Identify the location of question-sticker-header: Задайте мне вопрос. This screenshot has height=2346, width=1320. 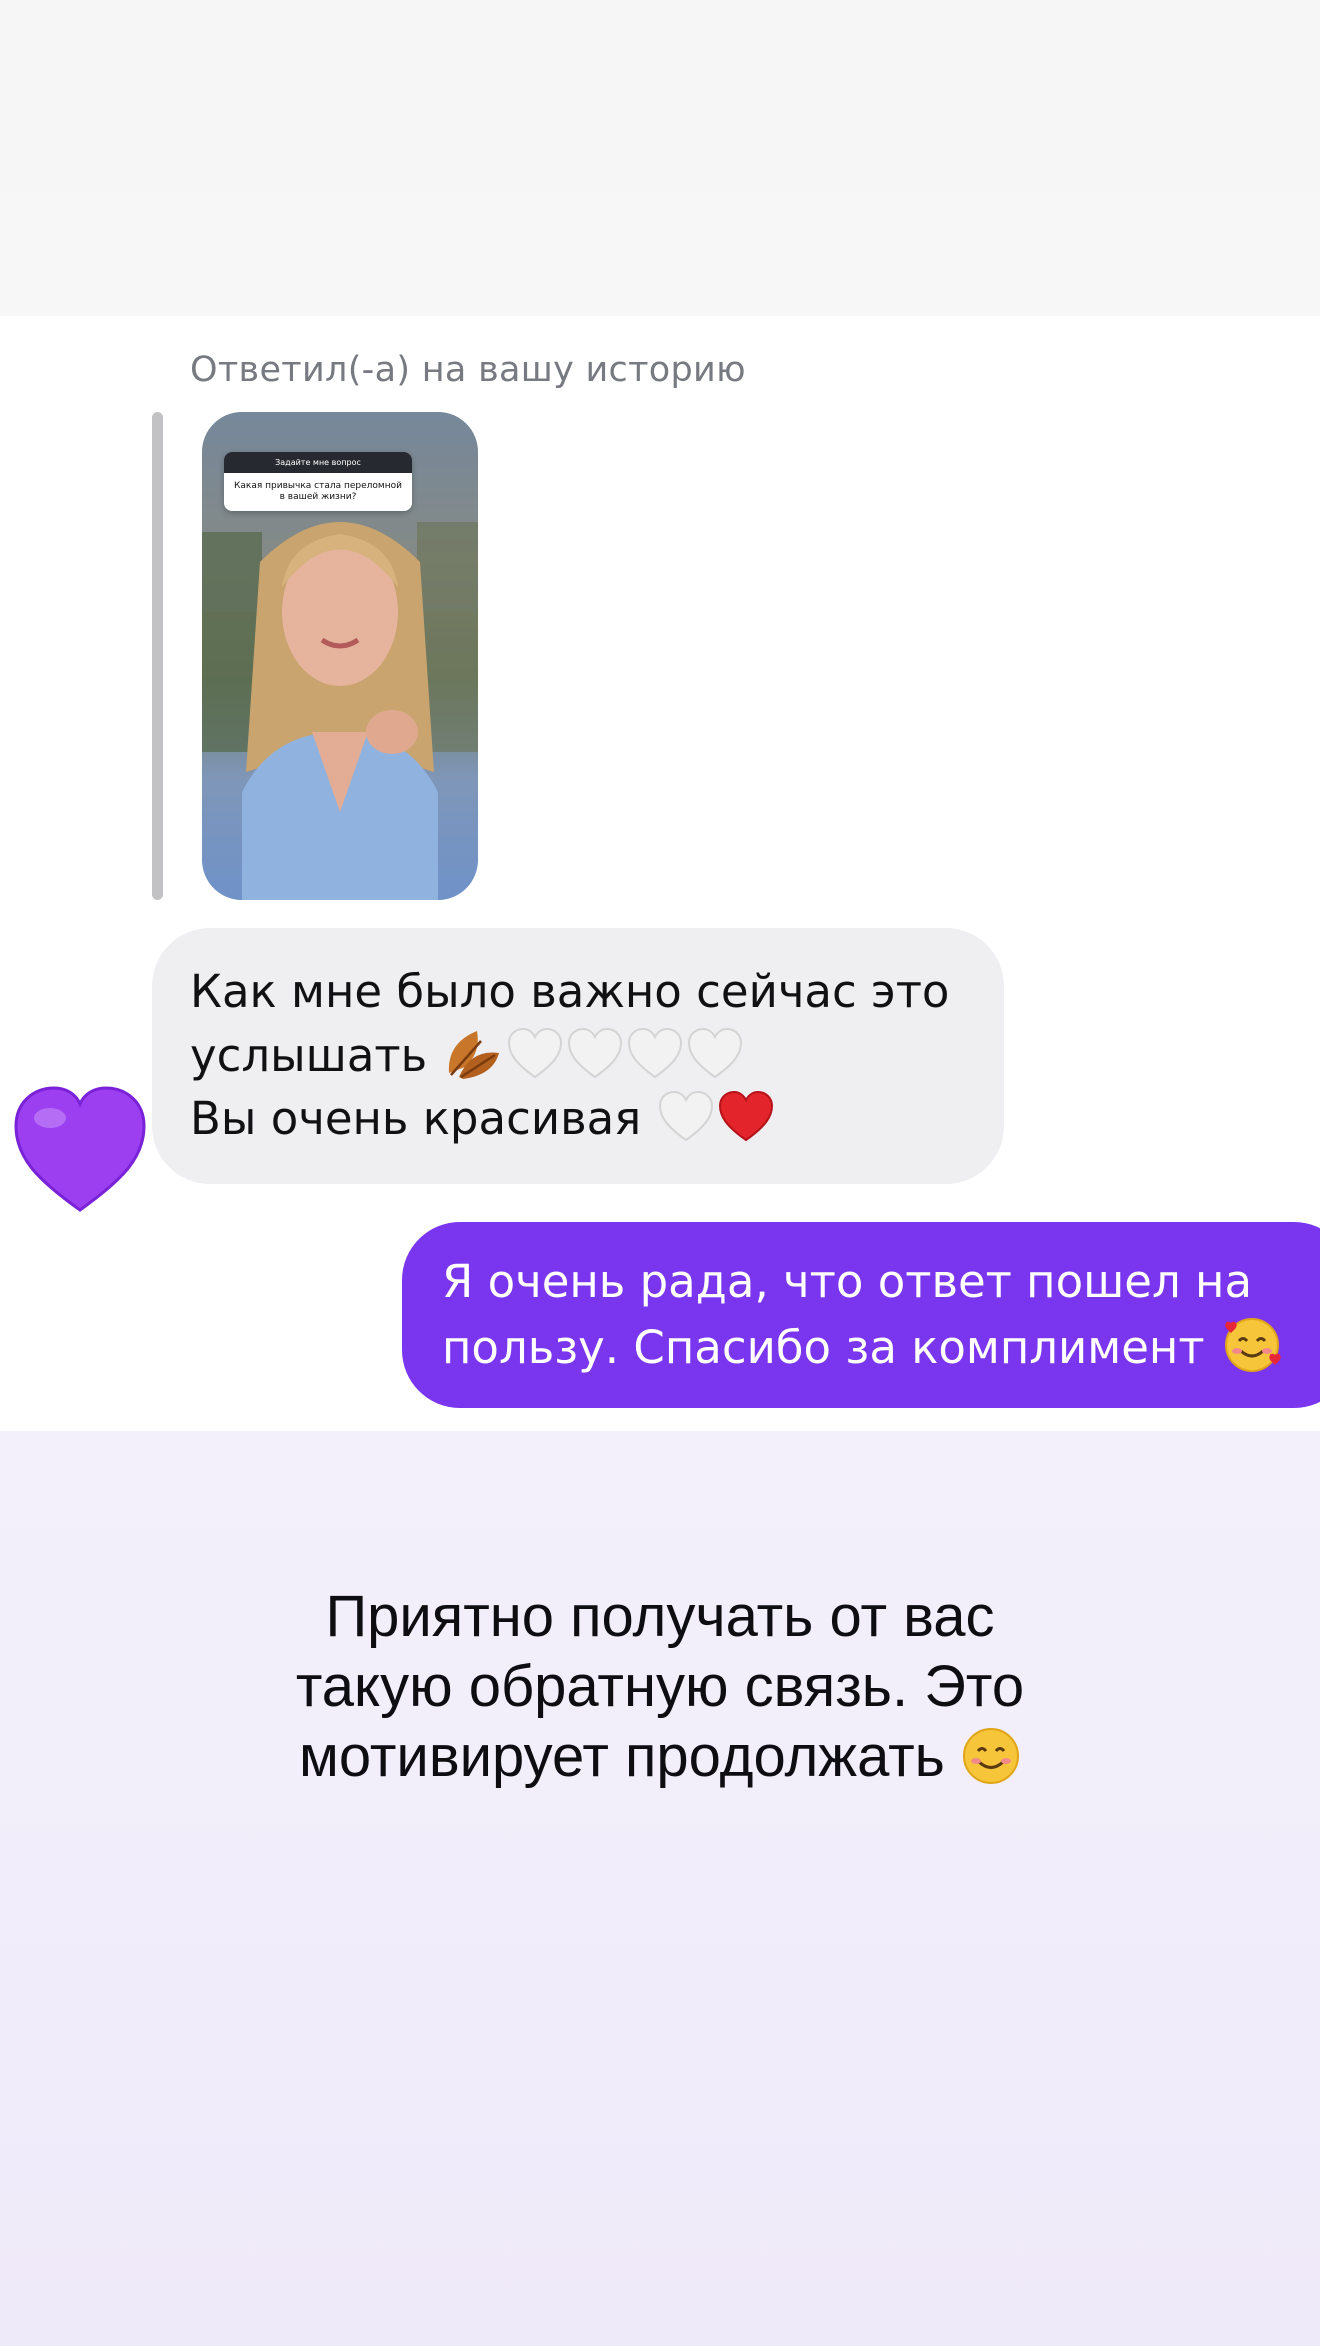
(318, 462).